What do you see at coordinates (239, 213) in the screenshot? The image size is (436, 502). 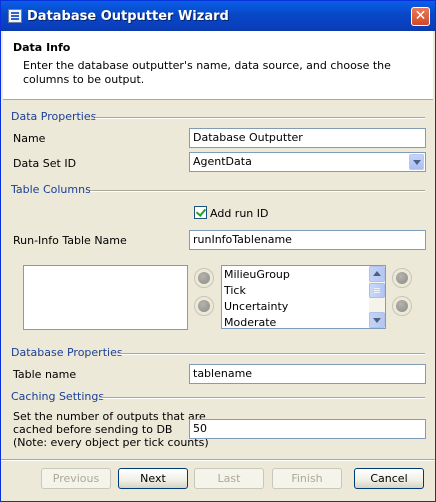 I see `add-run-id-label: Add run ID` at bounding box center [239, 213].